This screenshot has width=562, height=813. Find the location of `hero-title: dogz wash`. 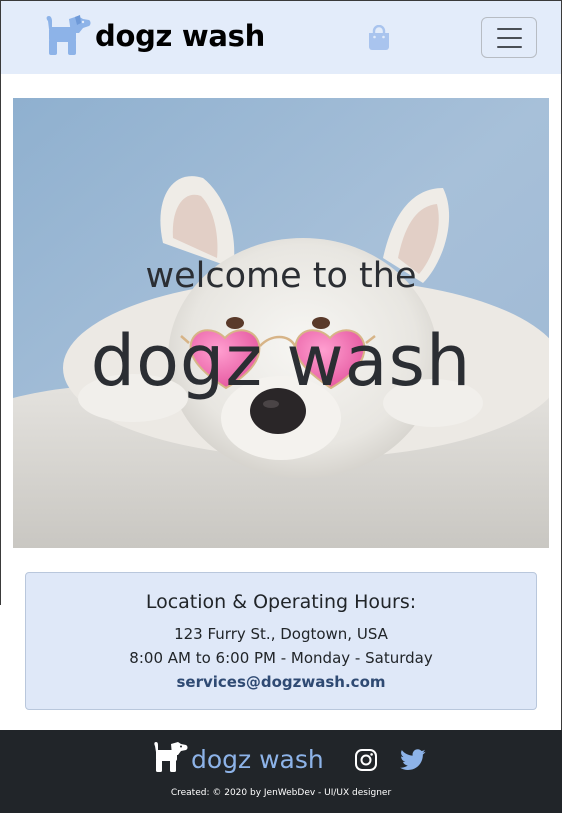

hero-title: dogz wash is located at coordinates (281, 361).